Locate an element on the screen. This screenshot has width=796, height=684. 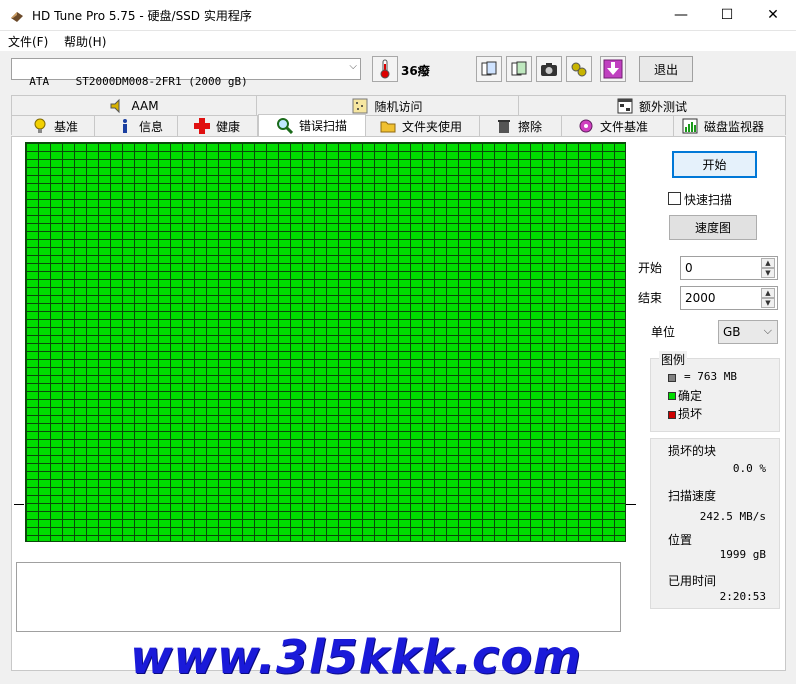
tab-row-bottom: 基准 信息 健康 错误扫描 文件夹使用 擦除 文件基准 磁盘监视器 is located at coordinates (398, 125).